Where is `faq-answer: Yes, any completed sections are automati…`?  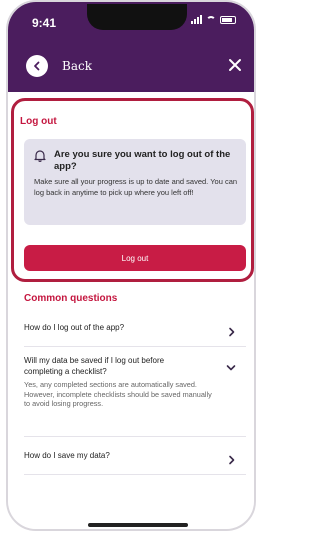 faq-answer: Yes, any completed sections are automati… is located at coordinates (118, 394).